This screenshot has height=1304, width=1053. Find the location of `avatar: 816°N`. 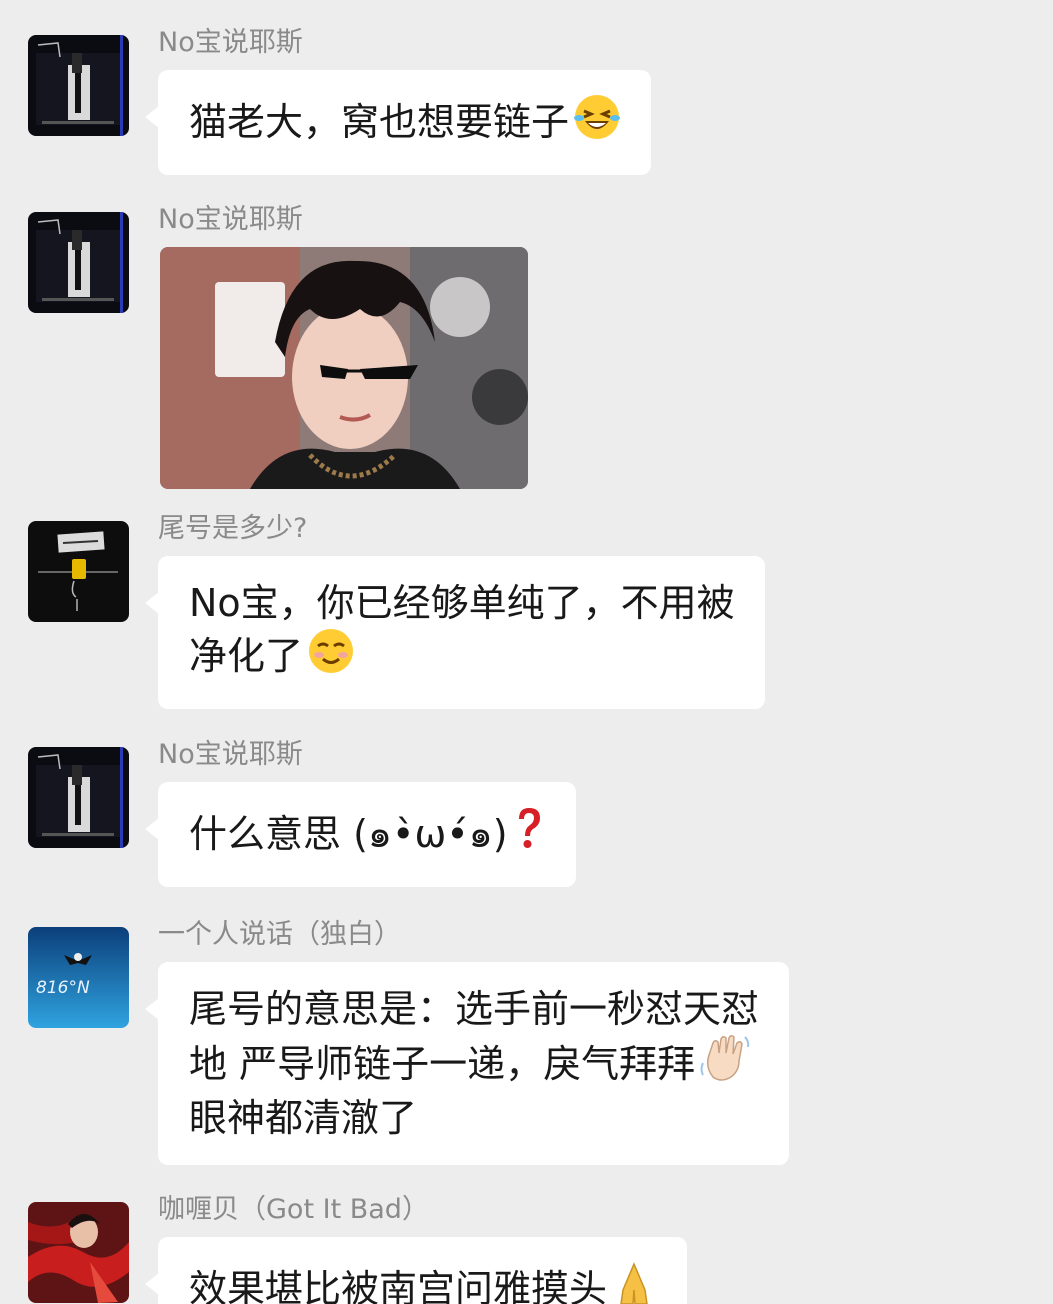

avatar: 816°N is located at coordinates (78, 977).